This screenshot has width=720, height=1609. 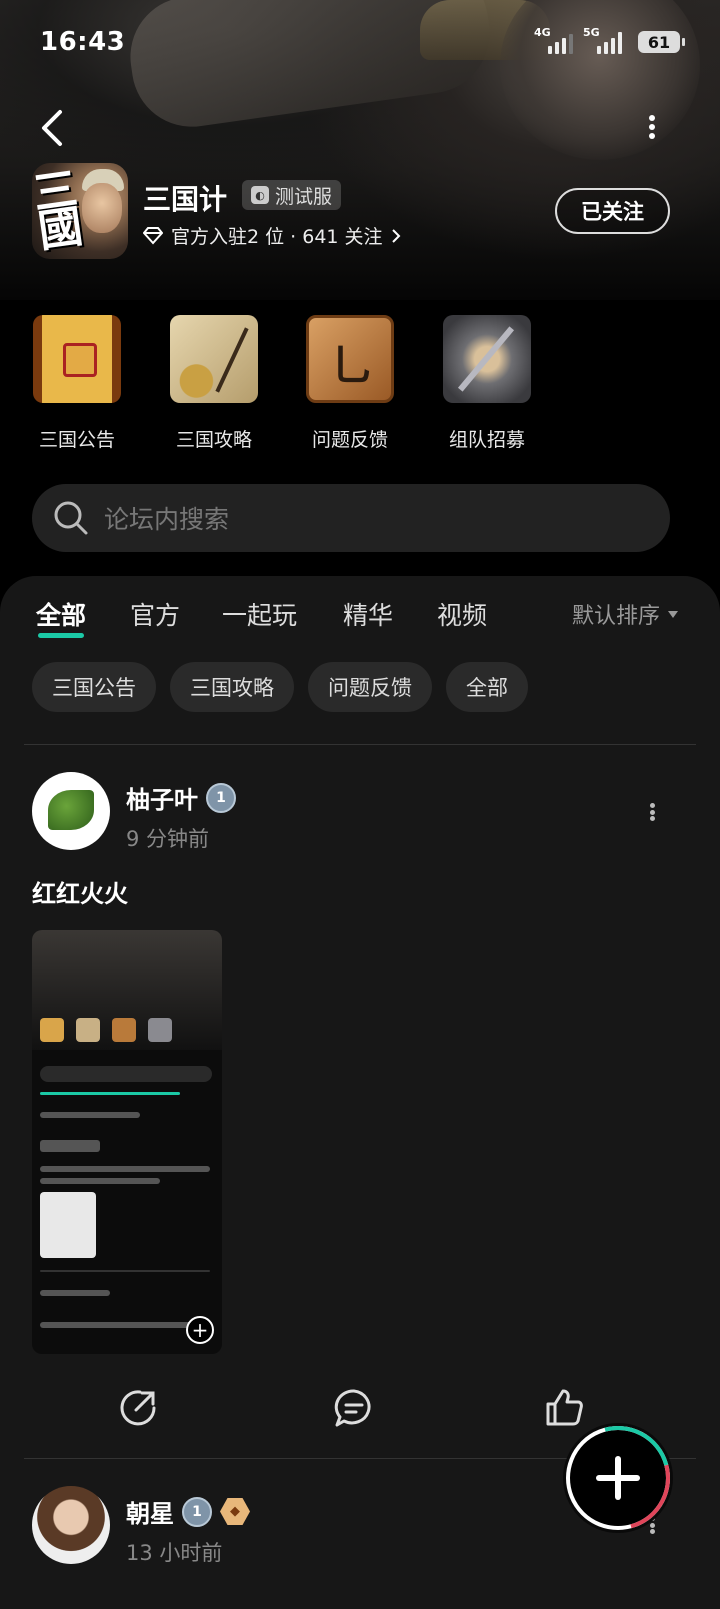 What do you see at coordinates (350, 359) in the screenshot?
I see `brush-board-icon` at bounding box center [350, 359].